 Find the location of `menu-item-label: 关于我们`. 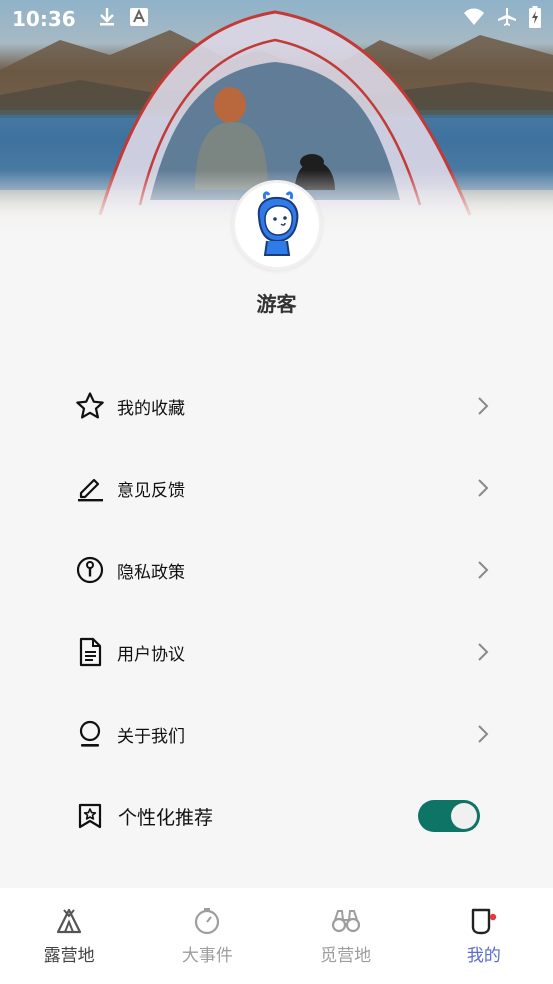

menu-item-label: 关于我们 is located at coordinates (151, 736).